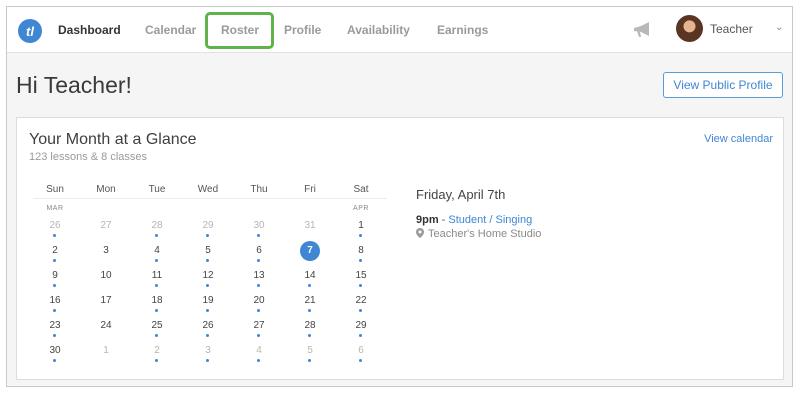 This screenshot has height=394, width=799. What do you see at coordinates (55, 331) in the screenshot?
I see `calendar-day: 23` at bounding box center [55, 331].